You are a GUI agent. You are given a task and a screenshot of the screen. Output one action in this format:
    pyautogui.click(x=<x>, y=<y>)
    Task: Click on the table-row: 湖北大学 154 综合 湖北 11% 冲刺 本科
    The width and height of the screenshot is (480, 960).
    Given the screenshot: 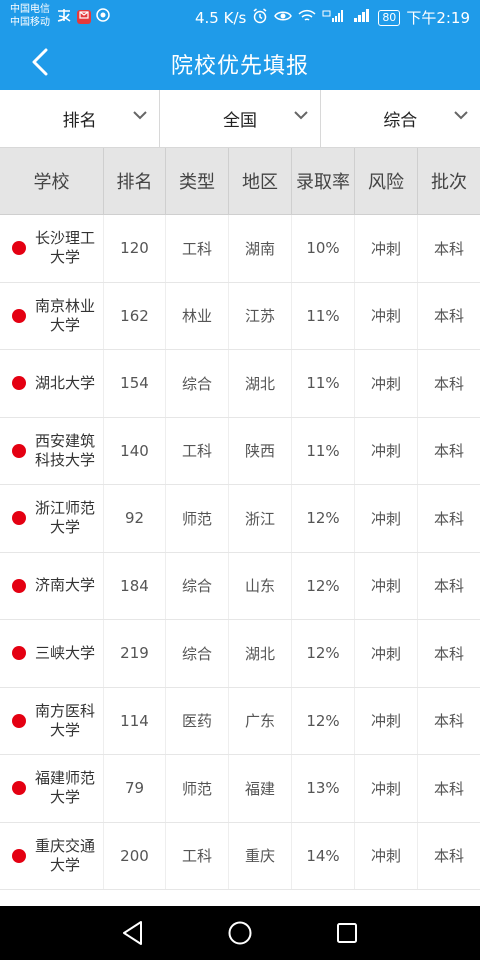 What is the action you would take?
    pyautogui.click(x=240, y=384)
    